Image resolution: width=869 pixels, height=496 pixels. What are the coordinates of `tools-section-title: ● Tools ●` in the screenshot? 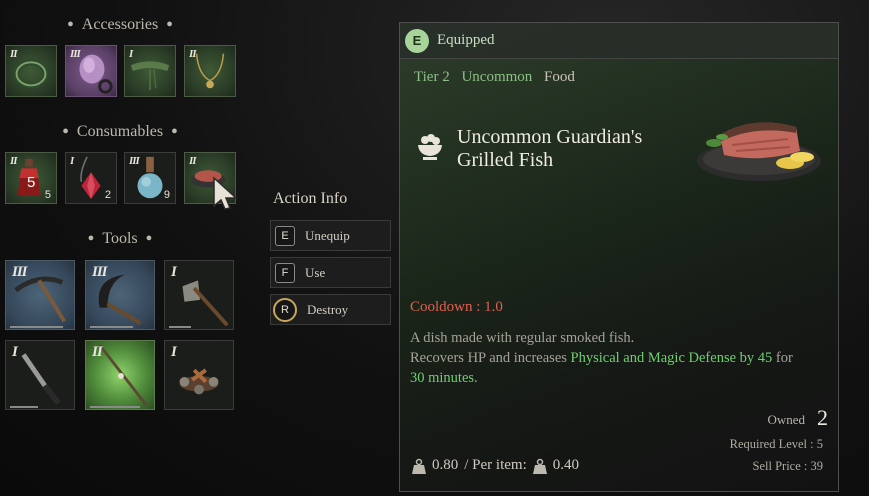 It's located at (120, 238).